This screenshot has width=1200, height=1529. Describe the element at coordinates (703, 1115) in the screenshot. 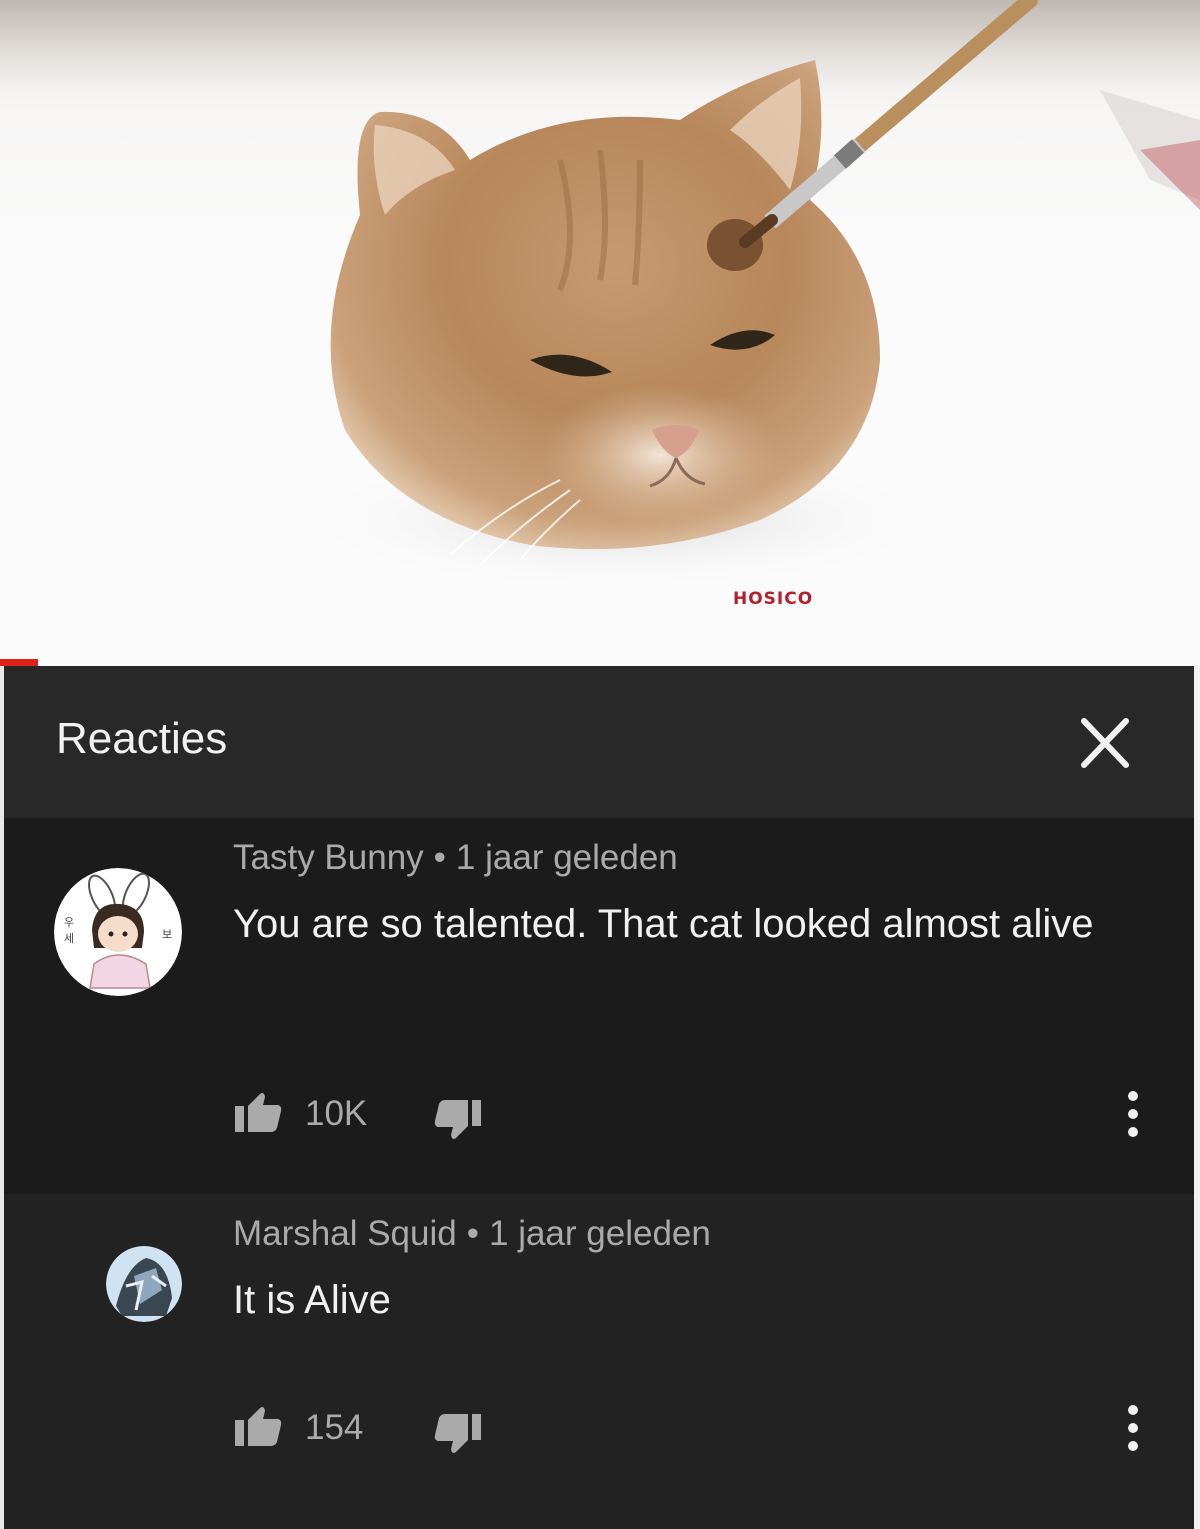

I see `comment-actions: 10K` at that location.